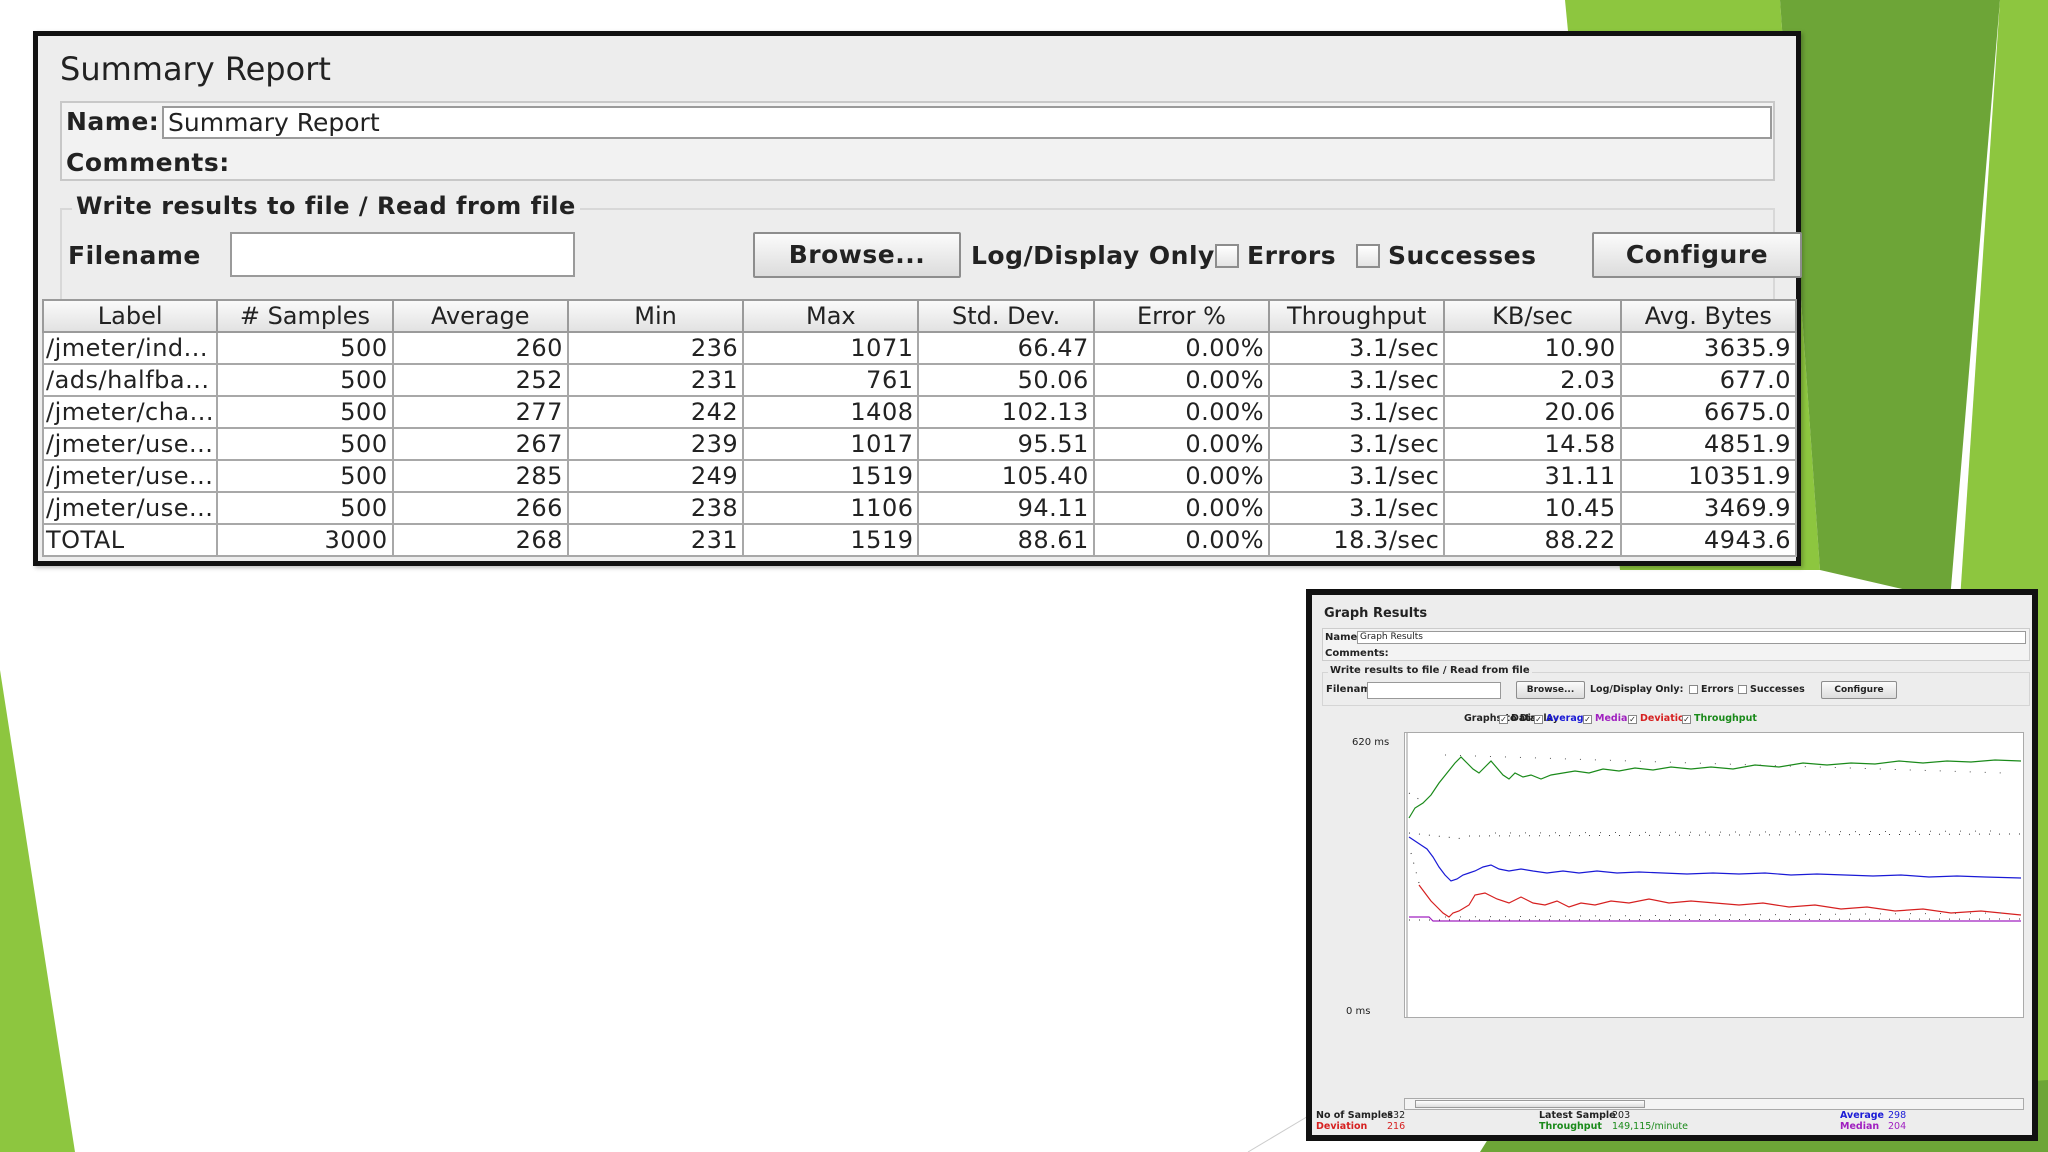  I want to click on no-of-samples-value: 832, so click(1396, 1115).